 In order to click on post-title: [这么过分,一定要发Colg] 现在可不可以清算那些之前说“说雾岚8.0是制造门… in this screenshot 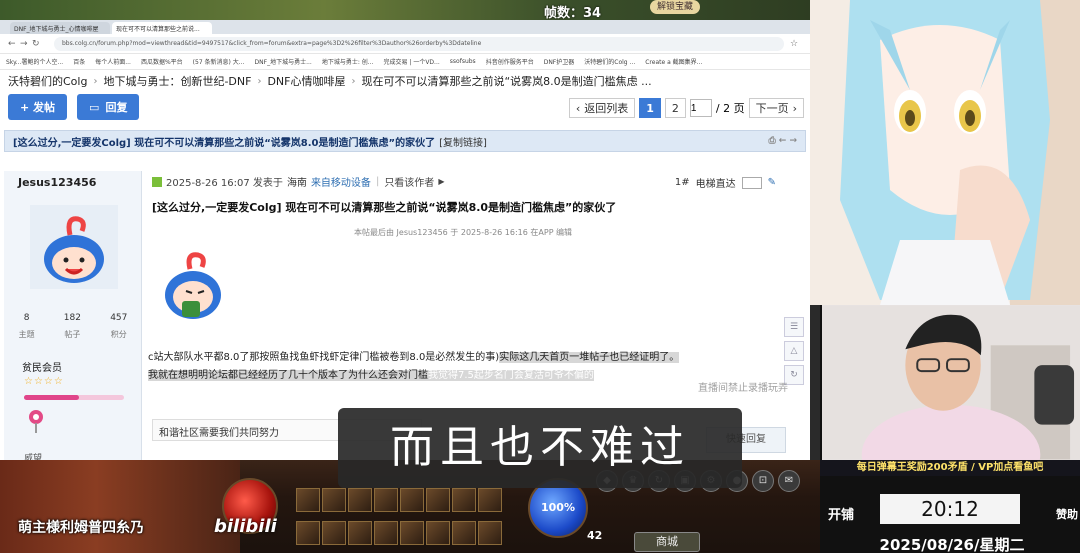, I will do `click(384, 207)`.